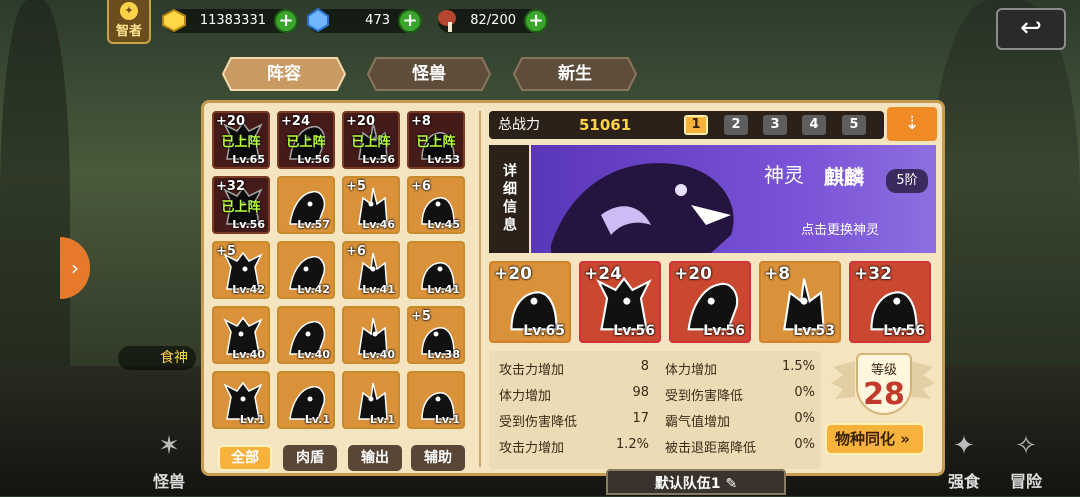 The height and width of the screenshot is (497, 1080). Describe the element at coordinates (377, 20) in the screenshot. I see `diamond-value: 473` at that location.